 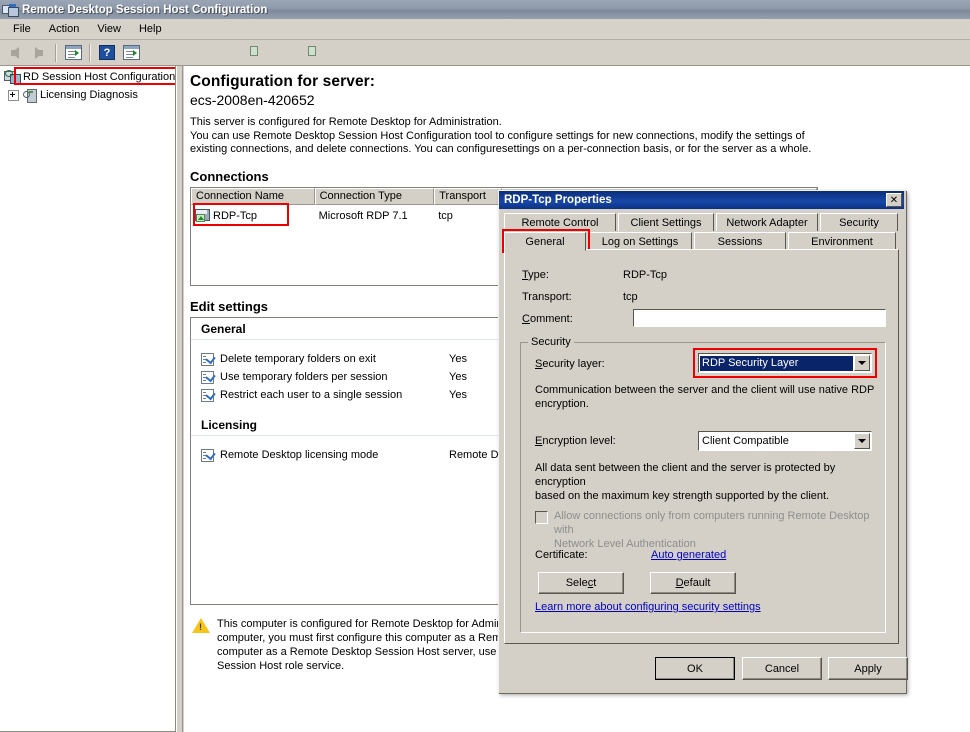 What do you see at coordinates (759, 318) in the screenshot?
I see `comment-field` at bounding box center [759, 318].